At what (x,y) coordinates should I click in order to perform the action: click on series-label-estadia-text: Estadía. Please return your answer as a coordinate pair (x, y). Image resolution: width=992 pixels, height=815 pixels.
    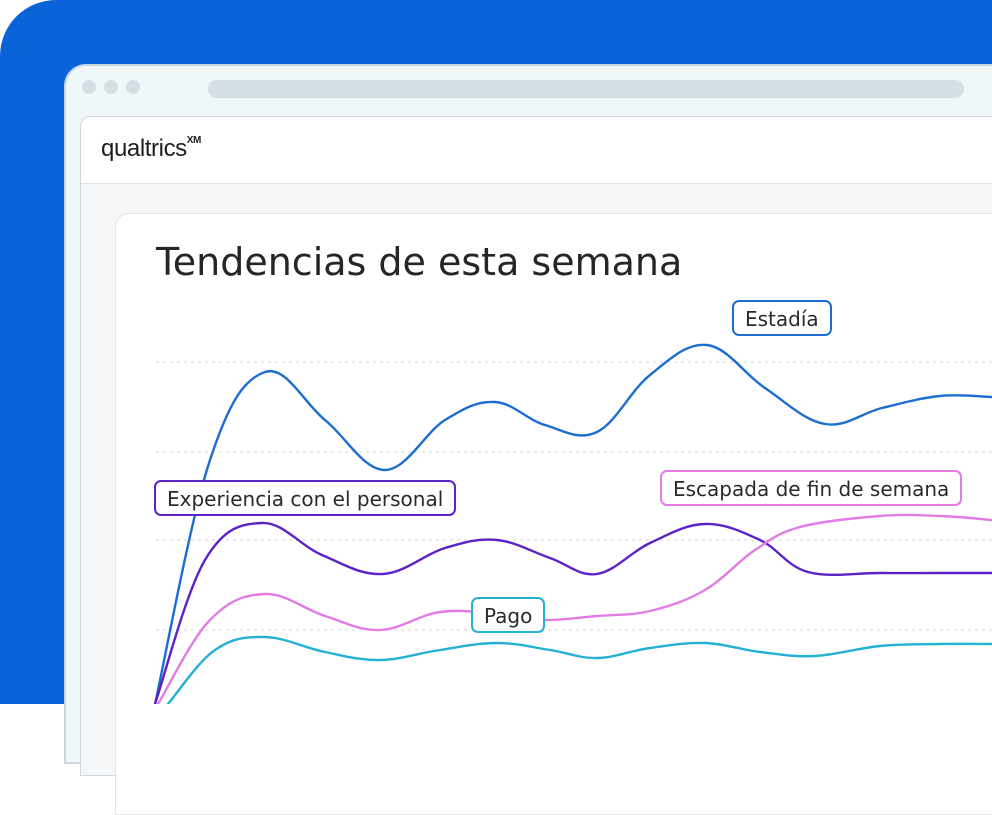
    Looking at the image, I should click on (782, 319).